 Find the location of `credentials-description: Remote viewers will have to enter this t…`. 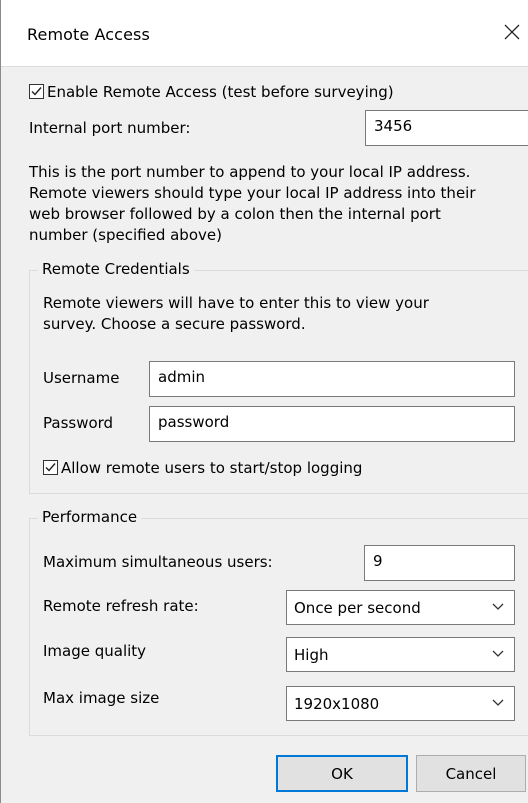

credentials-description: Remote viewers will have to enter this t… is located at coordinates (236, 314).